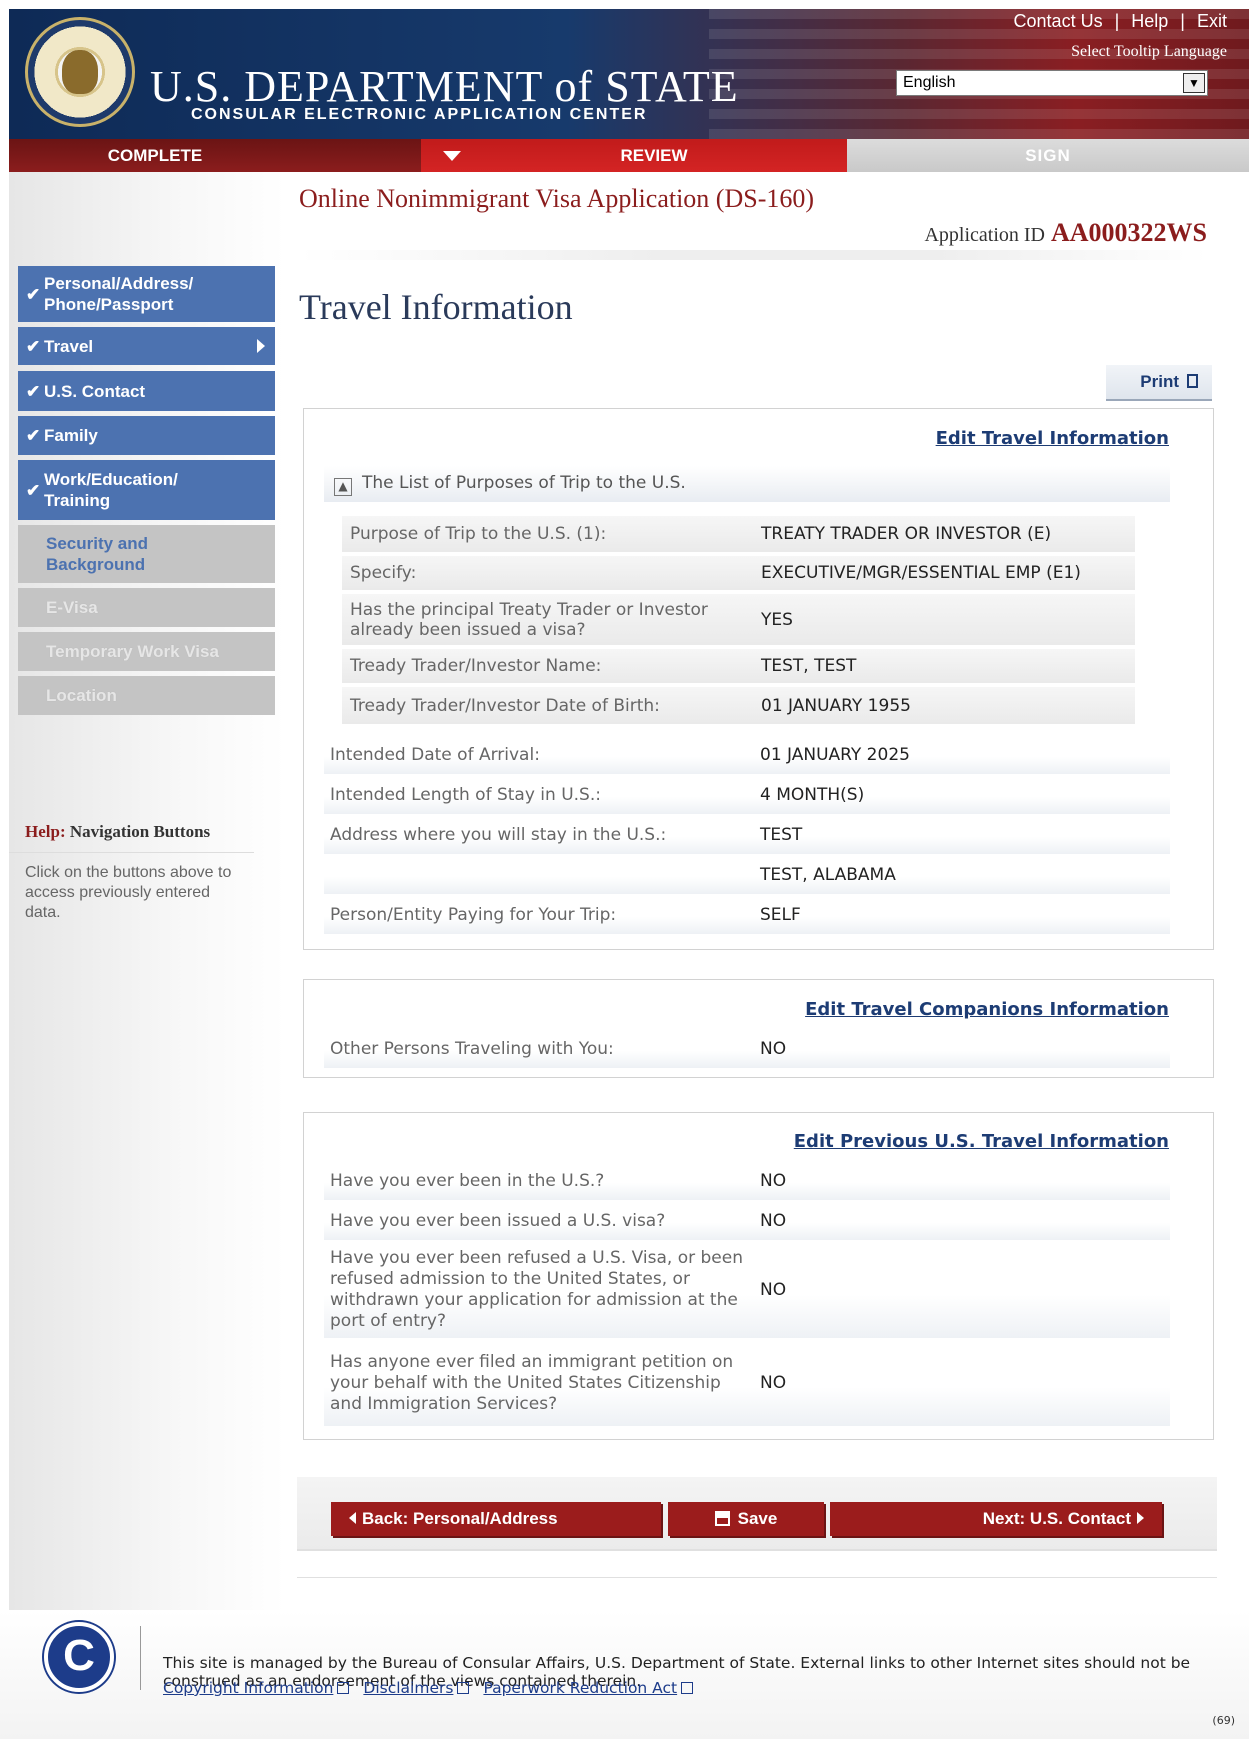 The image size is (1249, 1739). I want to click on consular-affairs-logo-icon: C, so click(79, 1657).